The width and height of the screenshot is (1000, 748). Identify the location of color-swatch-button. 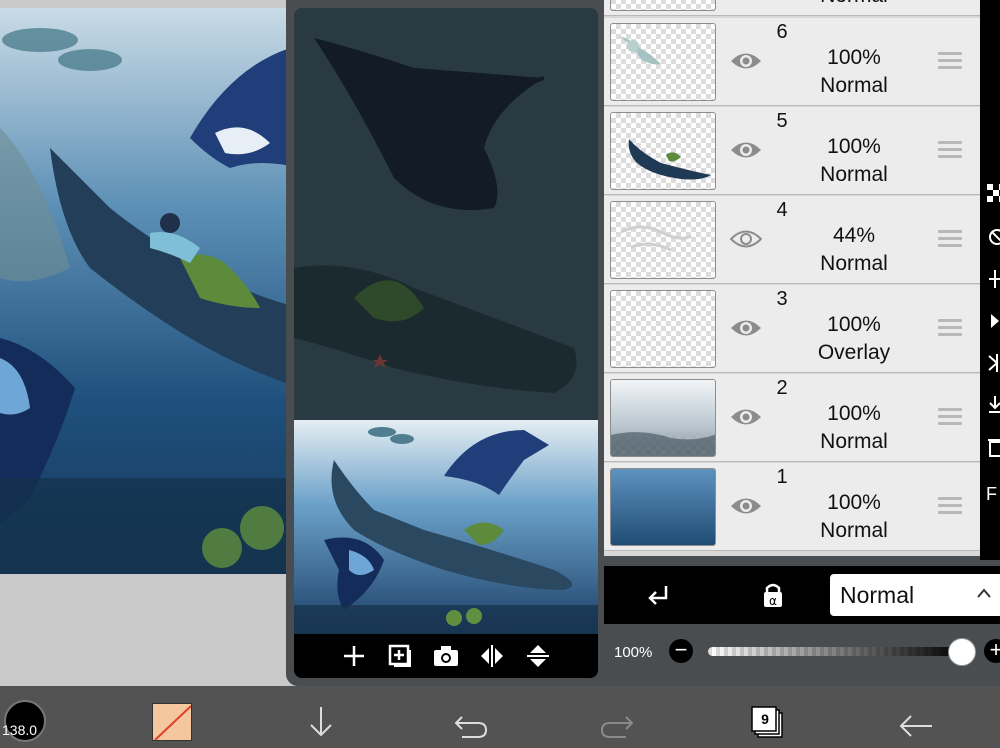
(172, 722).